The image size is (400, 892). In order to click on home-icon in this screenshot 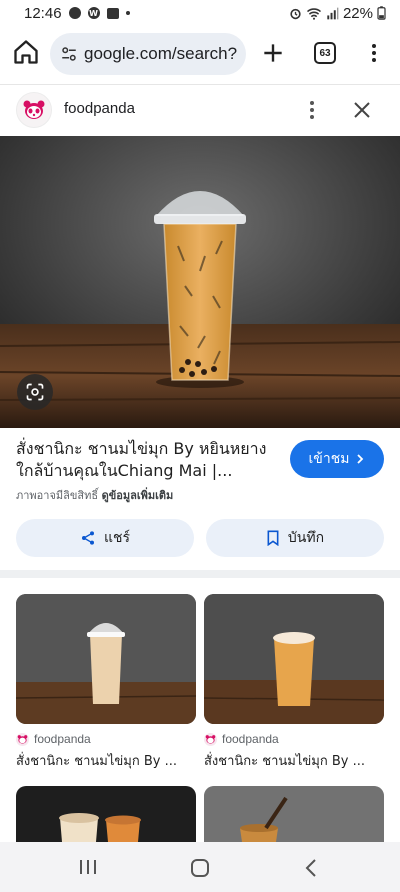, I will do `click(26, 52)`.